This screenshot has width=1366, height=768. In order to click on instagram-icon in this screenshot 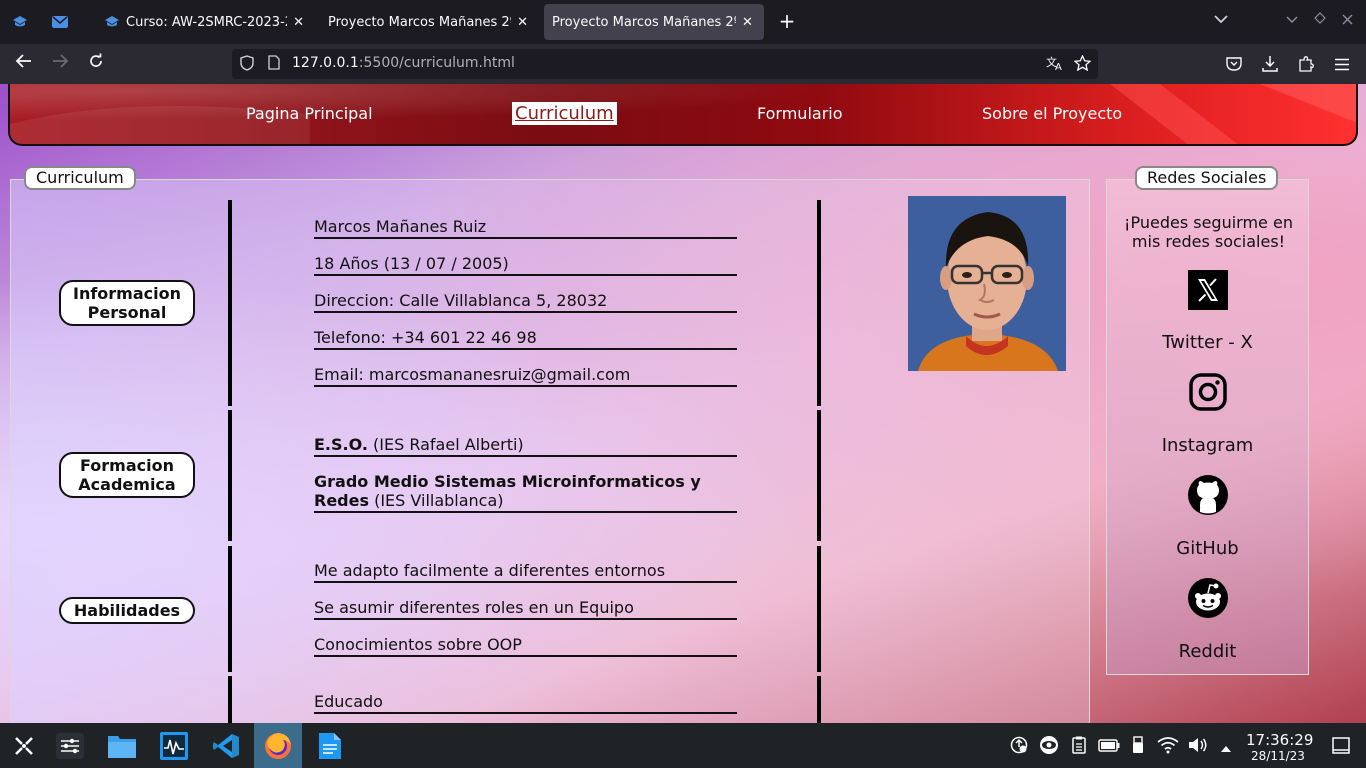, I will do `click(1208, 392)`.